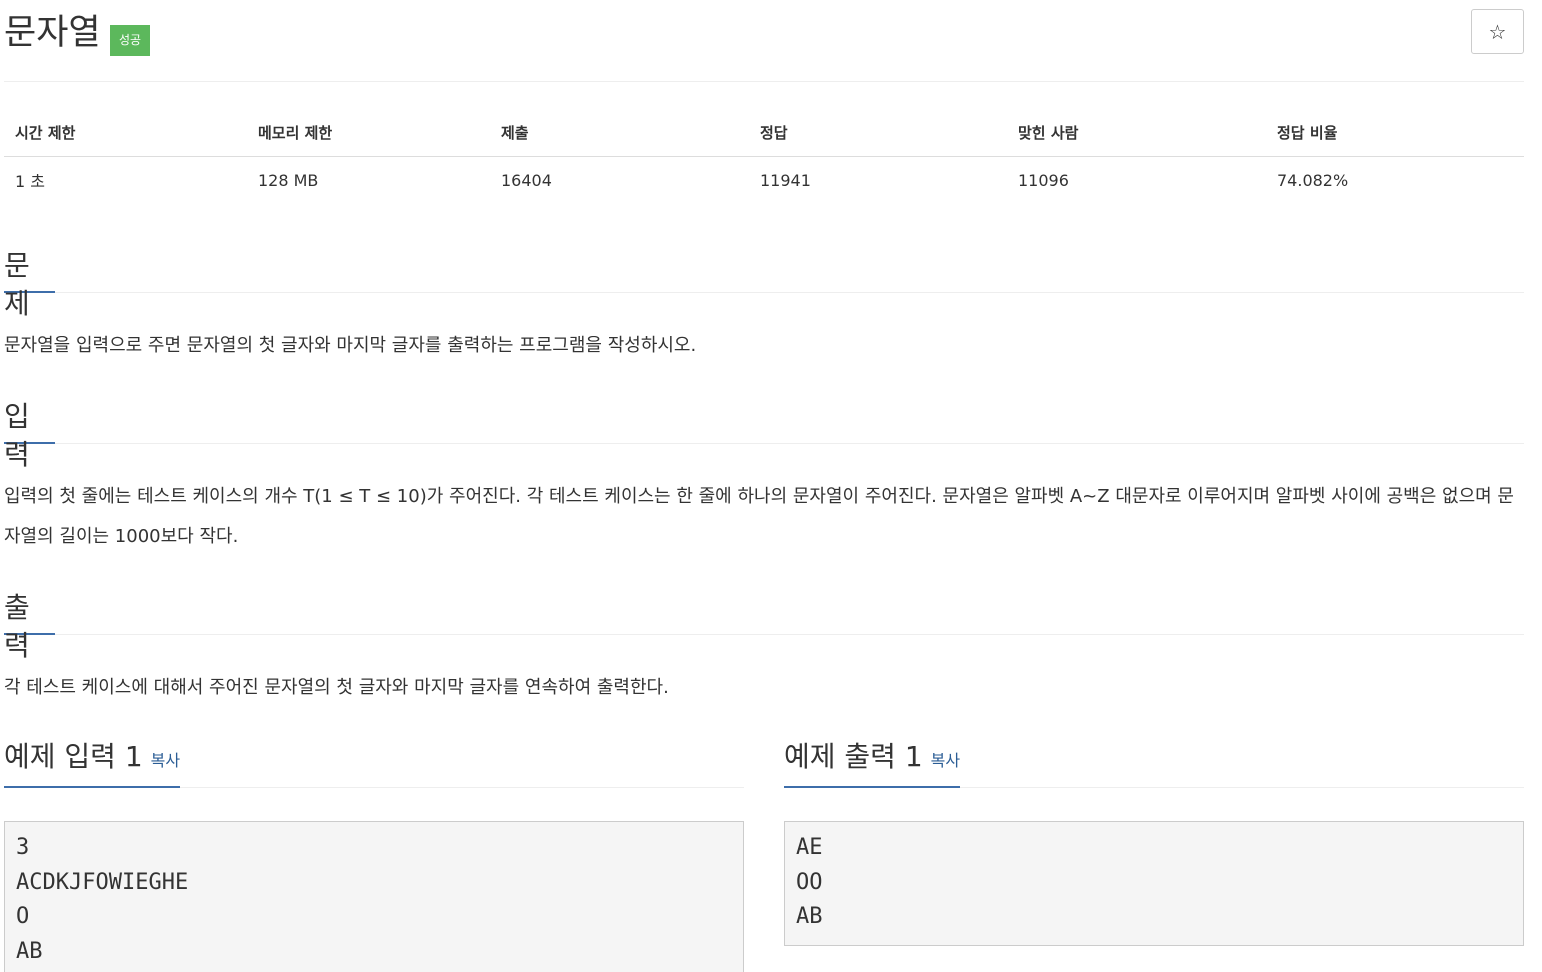 Image resolution: width=1542 pixels, height=972 pixels. What do you see at coordinates (374, 896) in the screenshot?
I see `sample-input-box: 3 ACDKJFOWIEGHE O AB` at bounding box center [374, 896].